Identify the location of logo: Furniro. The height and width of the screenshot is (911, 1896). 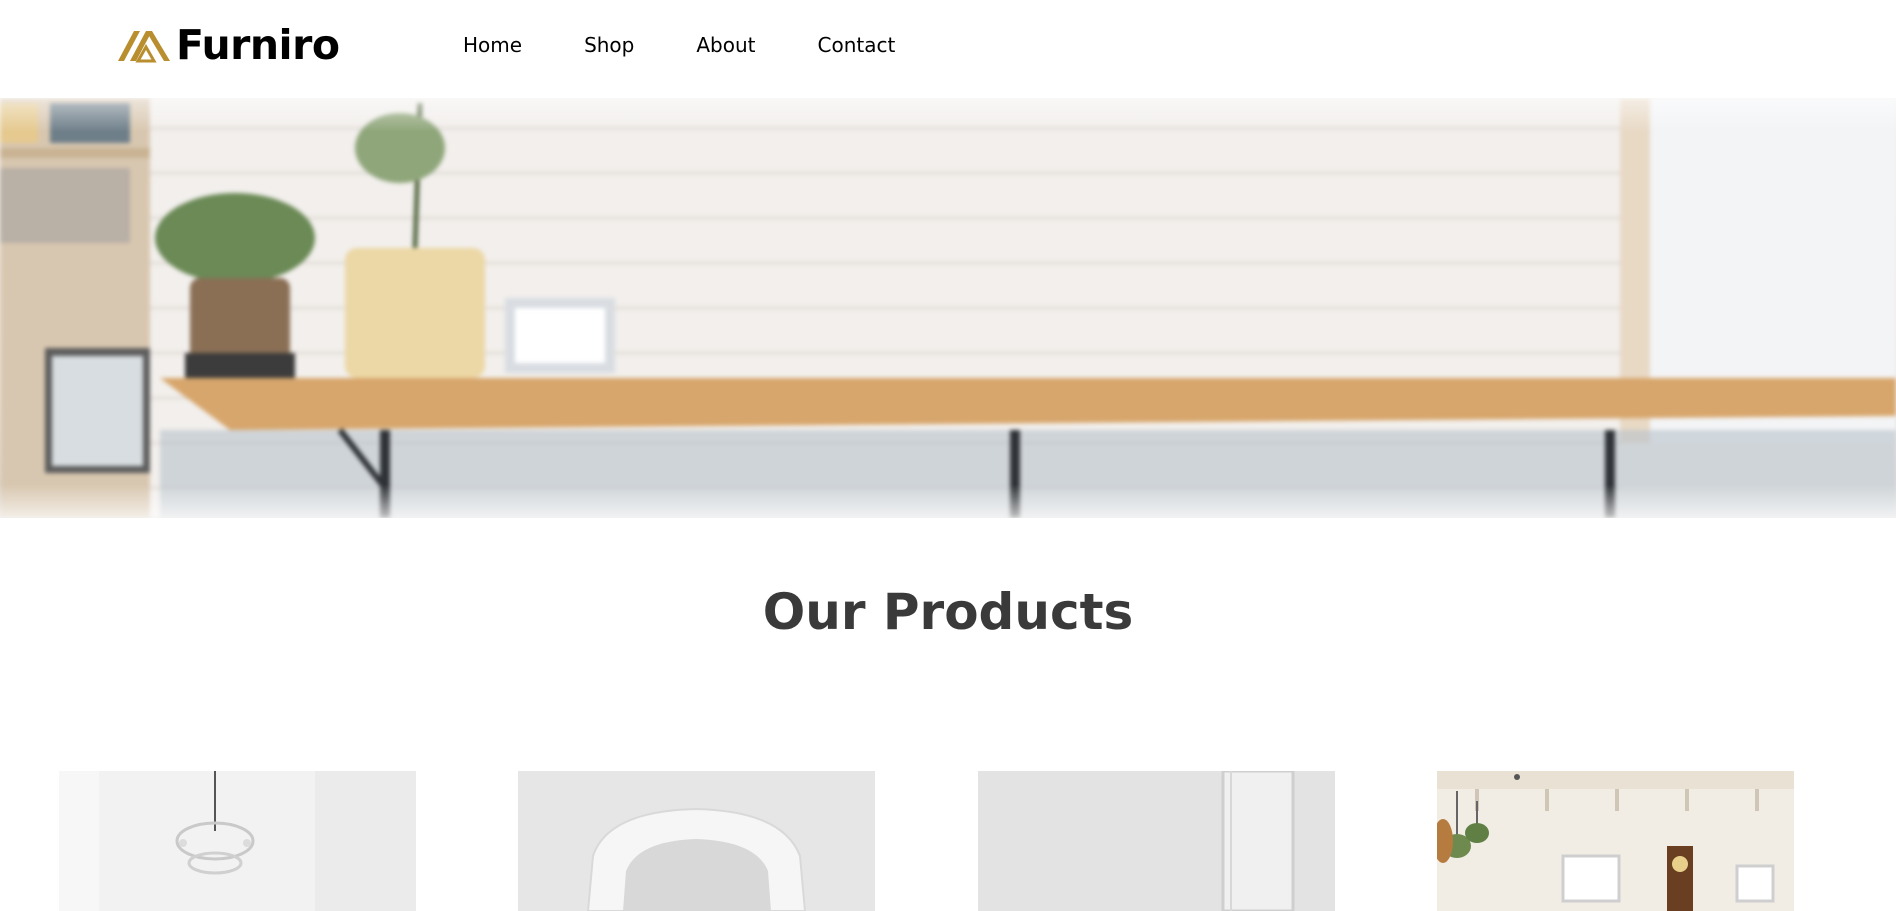
(228, 45).